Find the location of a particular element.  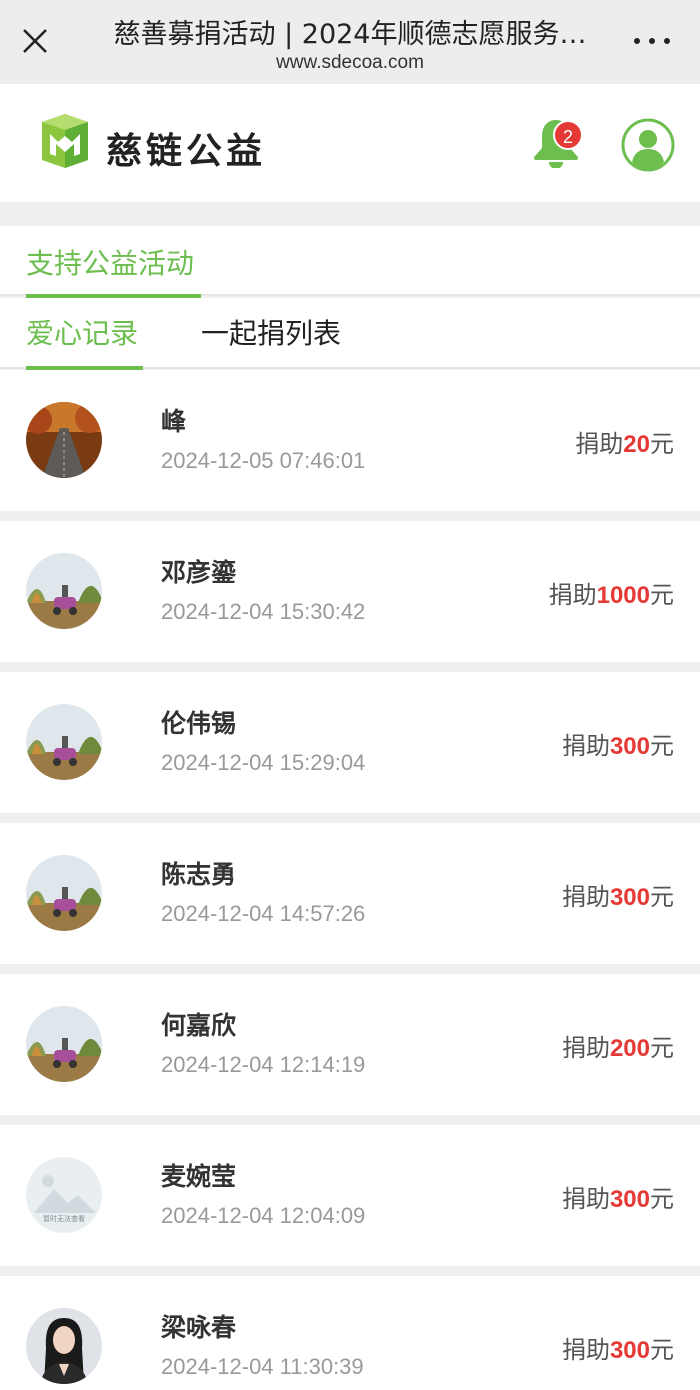

page-url: www.sdecoa.com is located at coordinates (350, 62).